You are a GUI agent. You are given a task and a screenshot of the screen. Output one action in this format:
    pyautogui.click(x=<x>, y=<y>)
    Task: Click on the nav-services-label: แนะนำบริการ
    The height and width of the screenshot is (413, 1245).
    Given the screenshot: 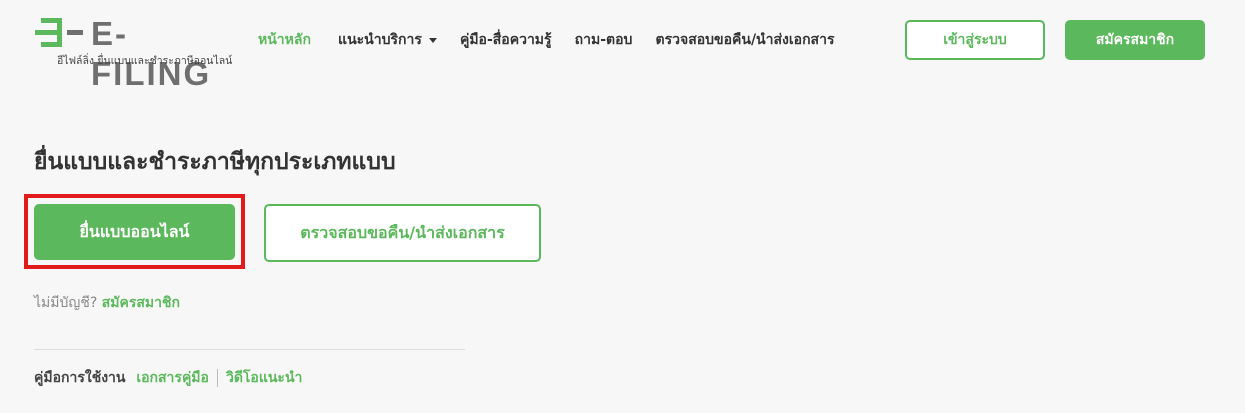 What is the action you would take?
    pyautogui.click(x=380, y=40)
    